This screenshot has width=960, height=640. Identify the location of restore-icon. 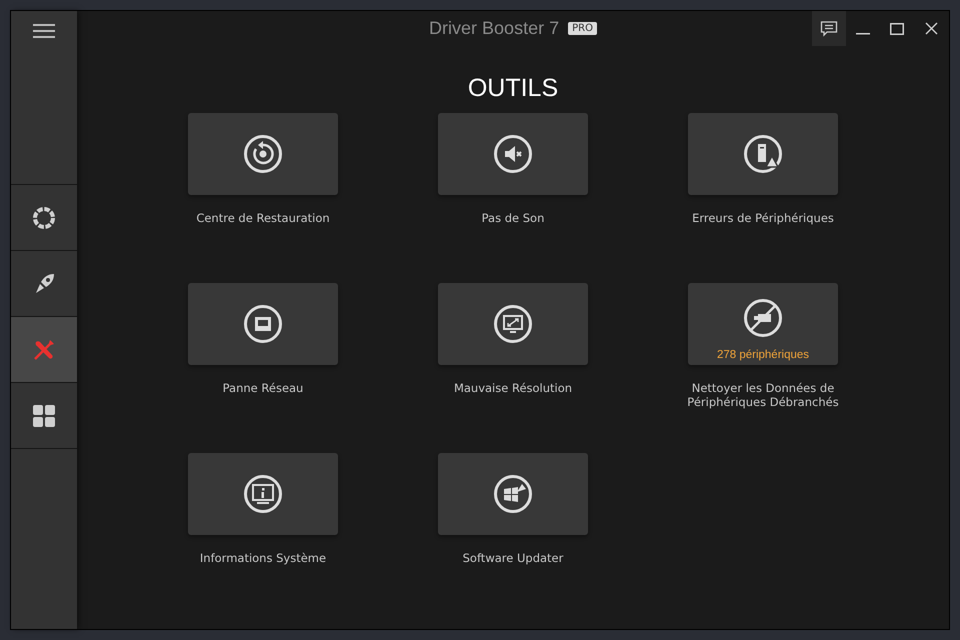
(263, 154).